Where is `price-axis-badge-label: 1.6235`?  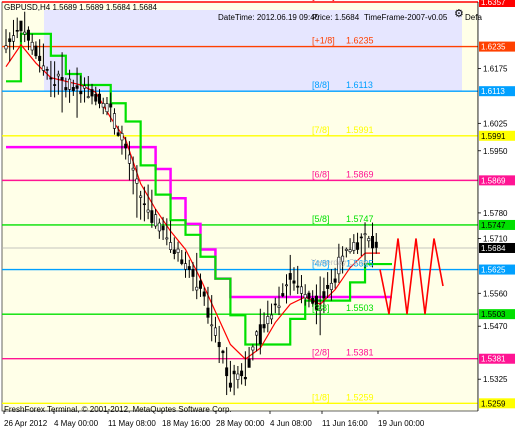
price-axis-badge-label: 1.6235 is located at coordinates (493, 47).